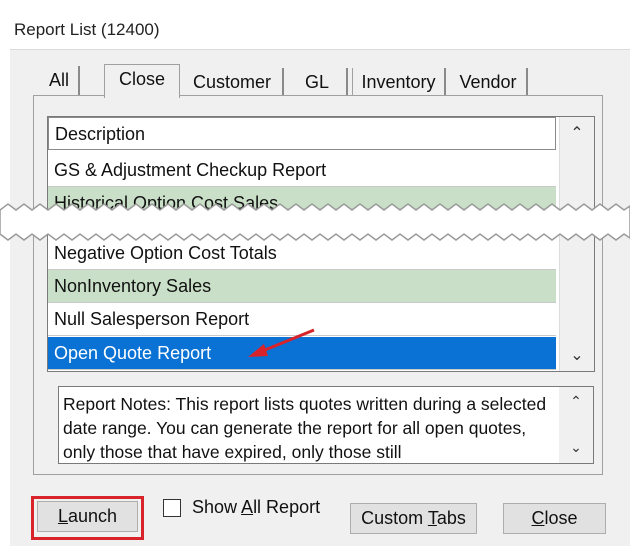  What do you see at coordinates (87, 29) in the screenshot?
I see `window-title: Report List (12400)` at bounding box center [87, 29].